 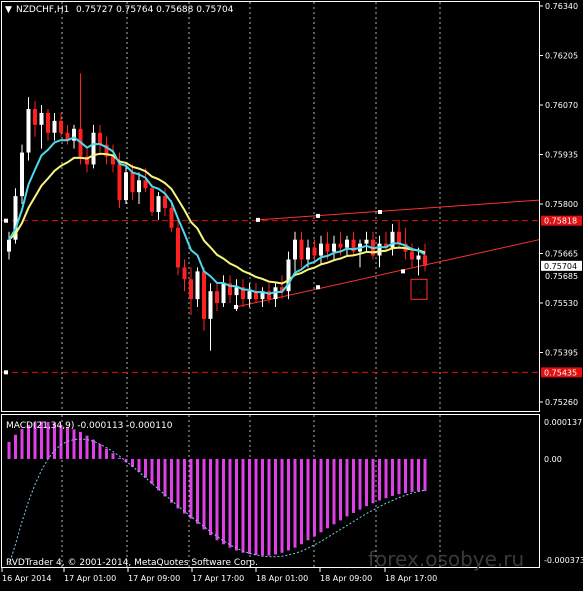 I want to click on marker-box, so click(x=419, y=289).